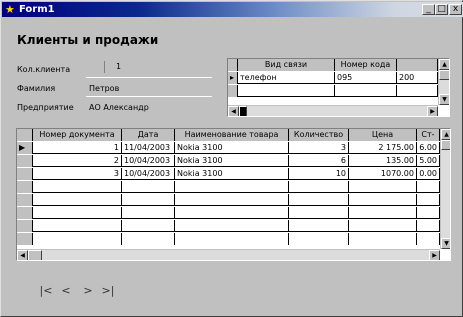 The height and width of the screenshot is (317, 463). What do you see at coordinates (119, 107) in the screenshot?
I see `company-field: АО Александр` at bounding box center [119, 107].